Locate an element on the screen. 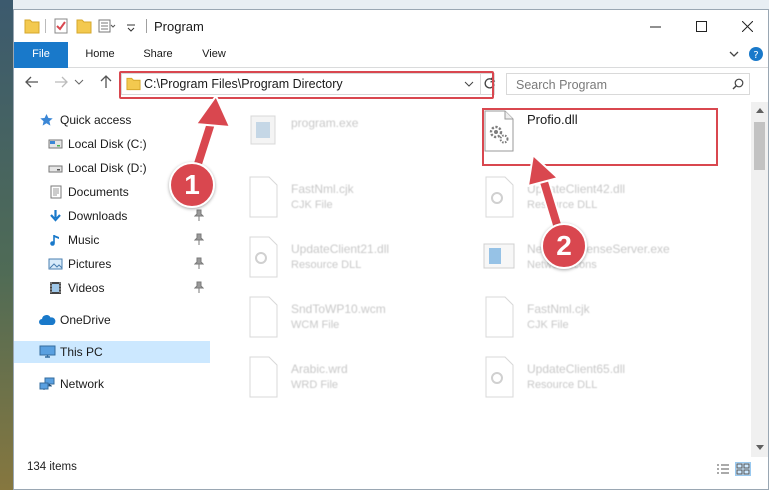  file-name: UpdateClient65.dll is located at coordinates (576, 369).